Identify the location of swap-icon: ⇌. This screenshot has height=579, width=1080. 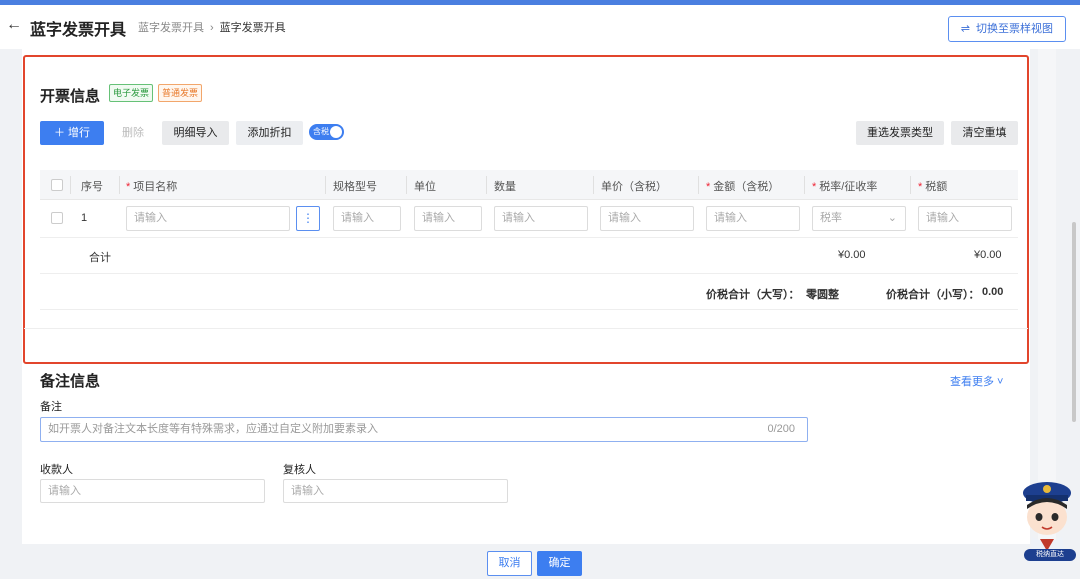
(965, 29).